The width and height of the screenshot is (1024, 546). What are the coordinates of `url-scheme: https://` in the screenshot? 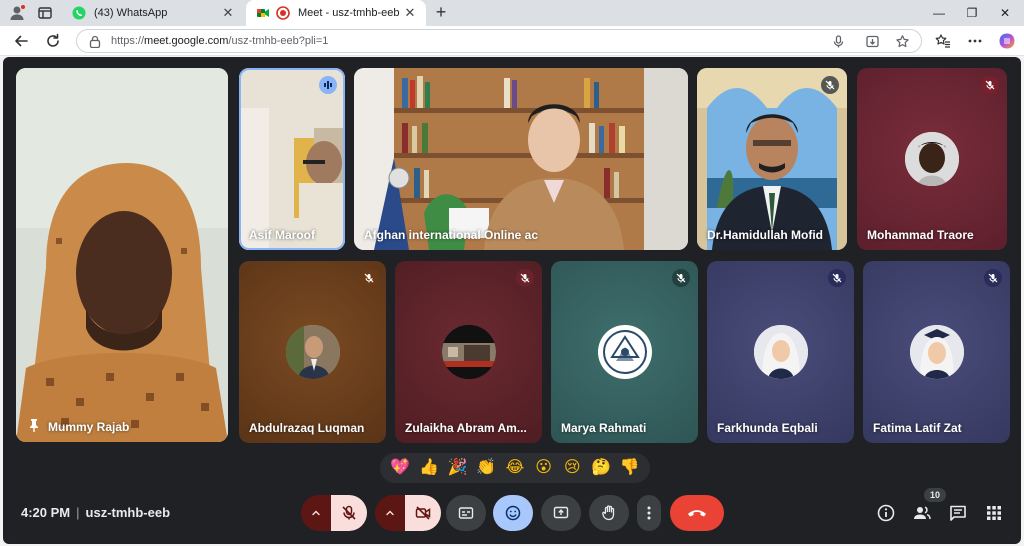 It's located at (128, 41).